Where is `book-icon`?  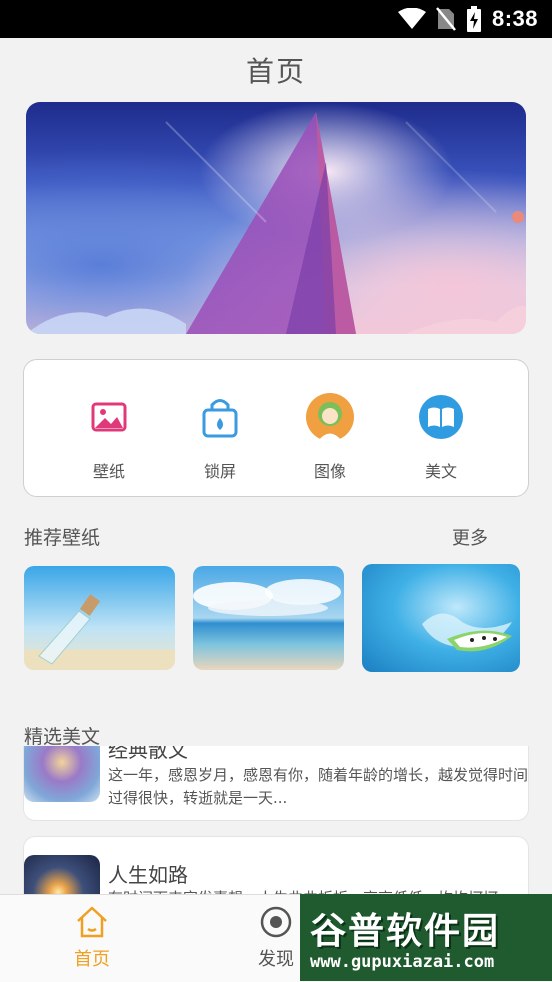
book-icon is located at coordinates (441, 417).